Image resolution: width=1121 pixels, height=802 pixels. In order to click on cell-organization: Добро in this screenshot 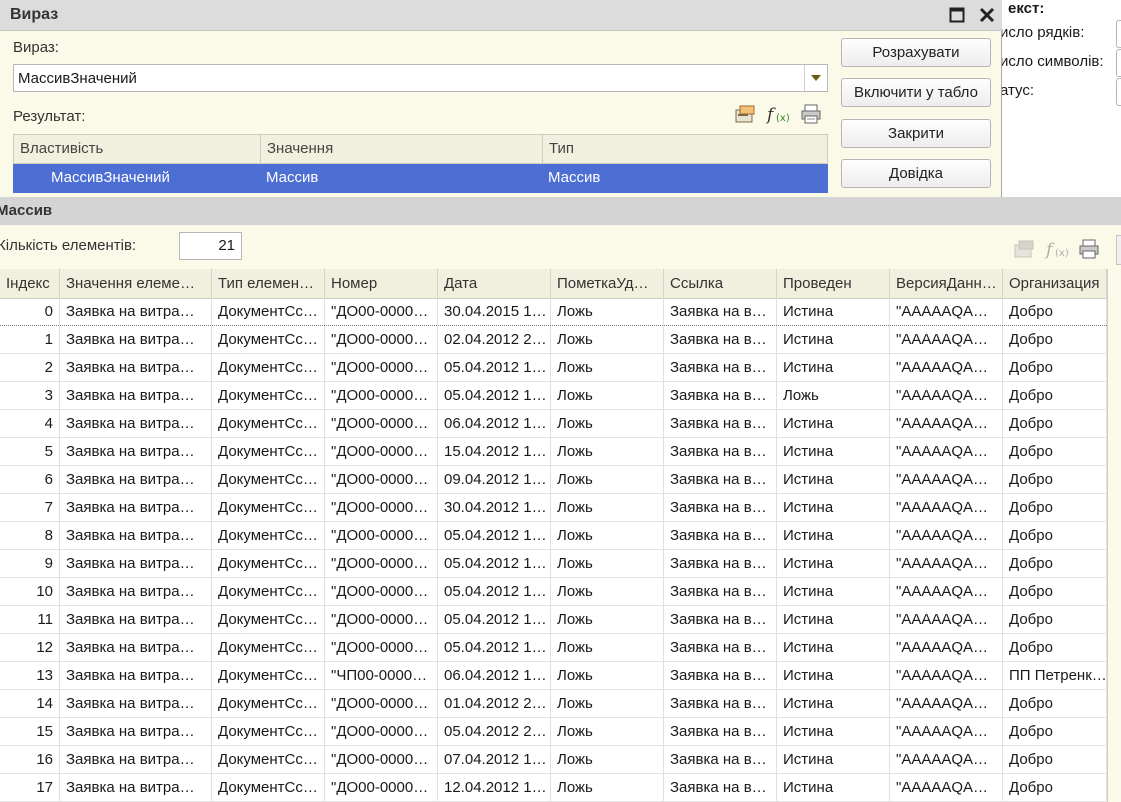, I will do `click(1055, 619)`.